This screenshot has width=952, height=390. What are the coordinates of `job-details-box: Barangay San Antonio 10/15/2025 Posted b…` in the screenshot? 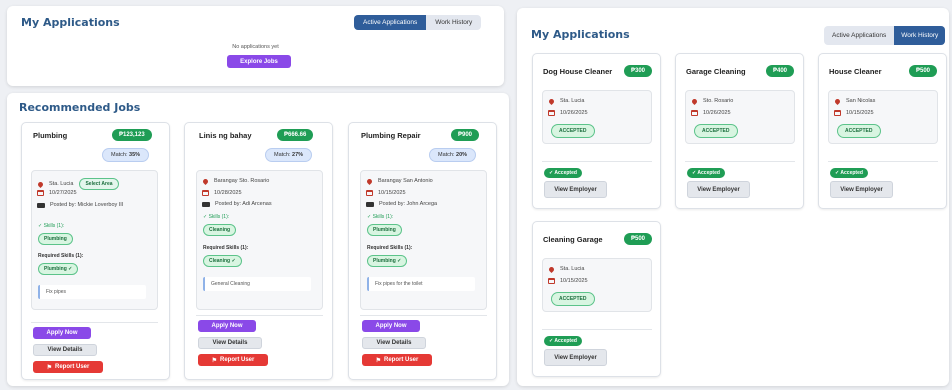 It's located at (423, 240).